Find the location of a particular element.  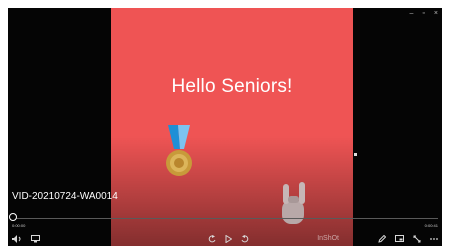

more-icon is located at coordinates (434, 239).